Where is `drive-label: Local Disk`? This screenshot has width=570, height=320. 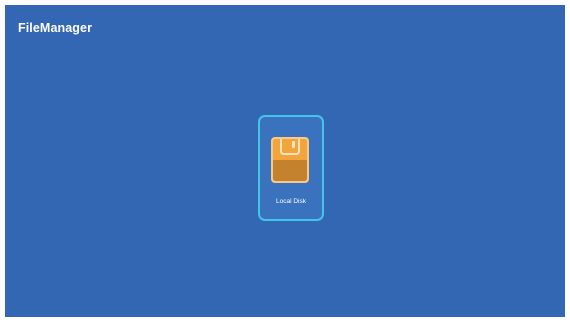
drive-label: Local Disk is located at coordinates (291, 201).